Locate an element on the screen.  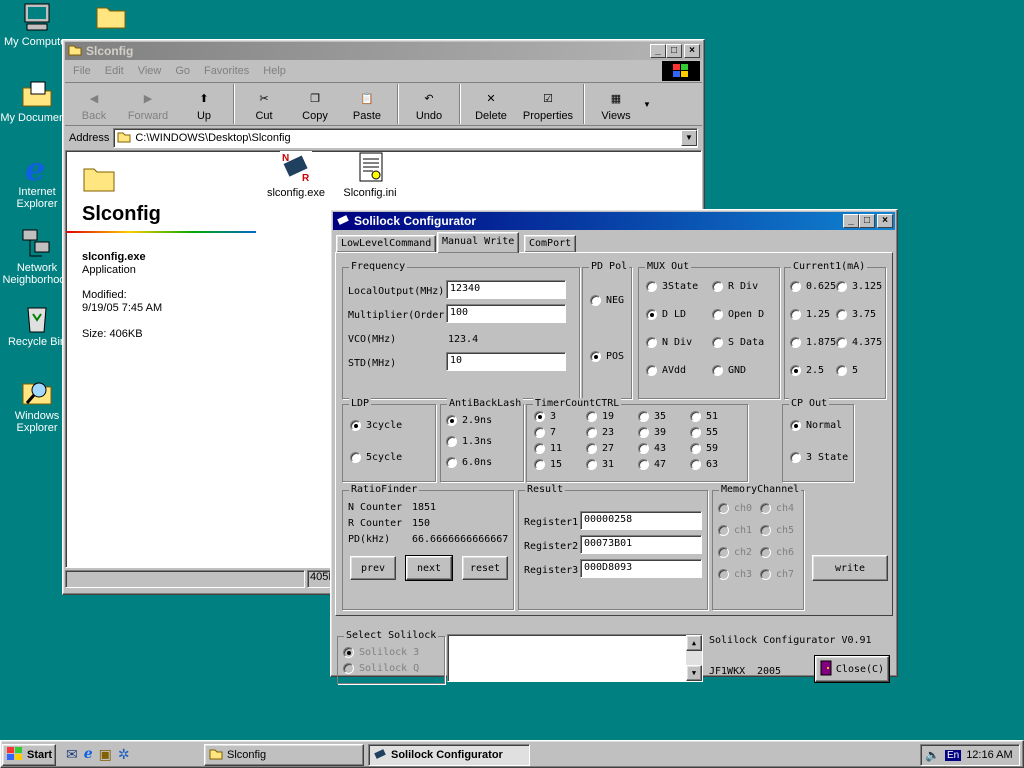
timer-47-radio: 47 is located at coordinates (652, 464).